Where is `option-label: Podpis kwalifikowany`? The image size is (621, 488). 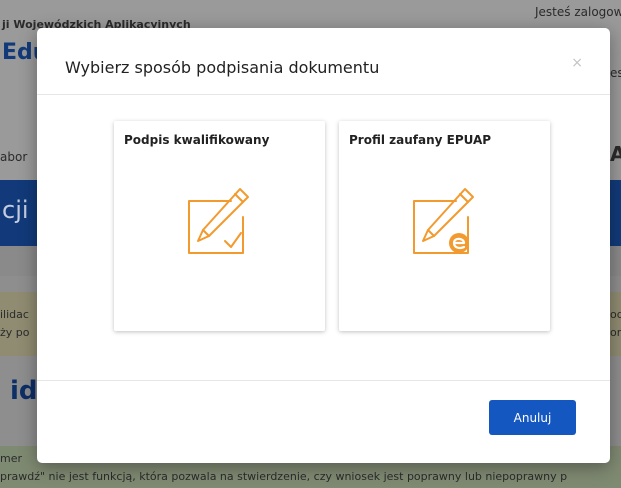 option-label: Podpis kwalifikowany is located at coordinates (197, 140).